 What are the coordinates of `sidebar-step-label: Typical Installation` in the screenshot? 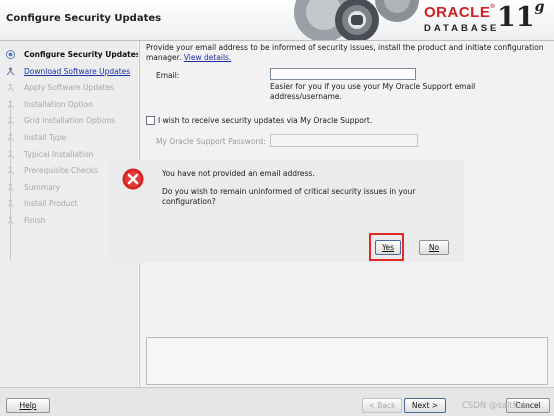 It's located at (59, 154).